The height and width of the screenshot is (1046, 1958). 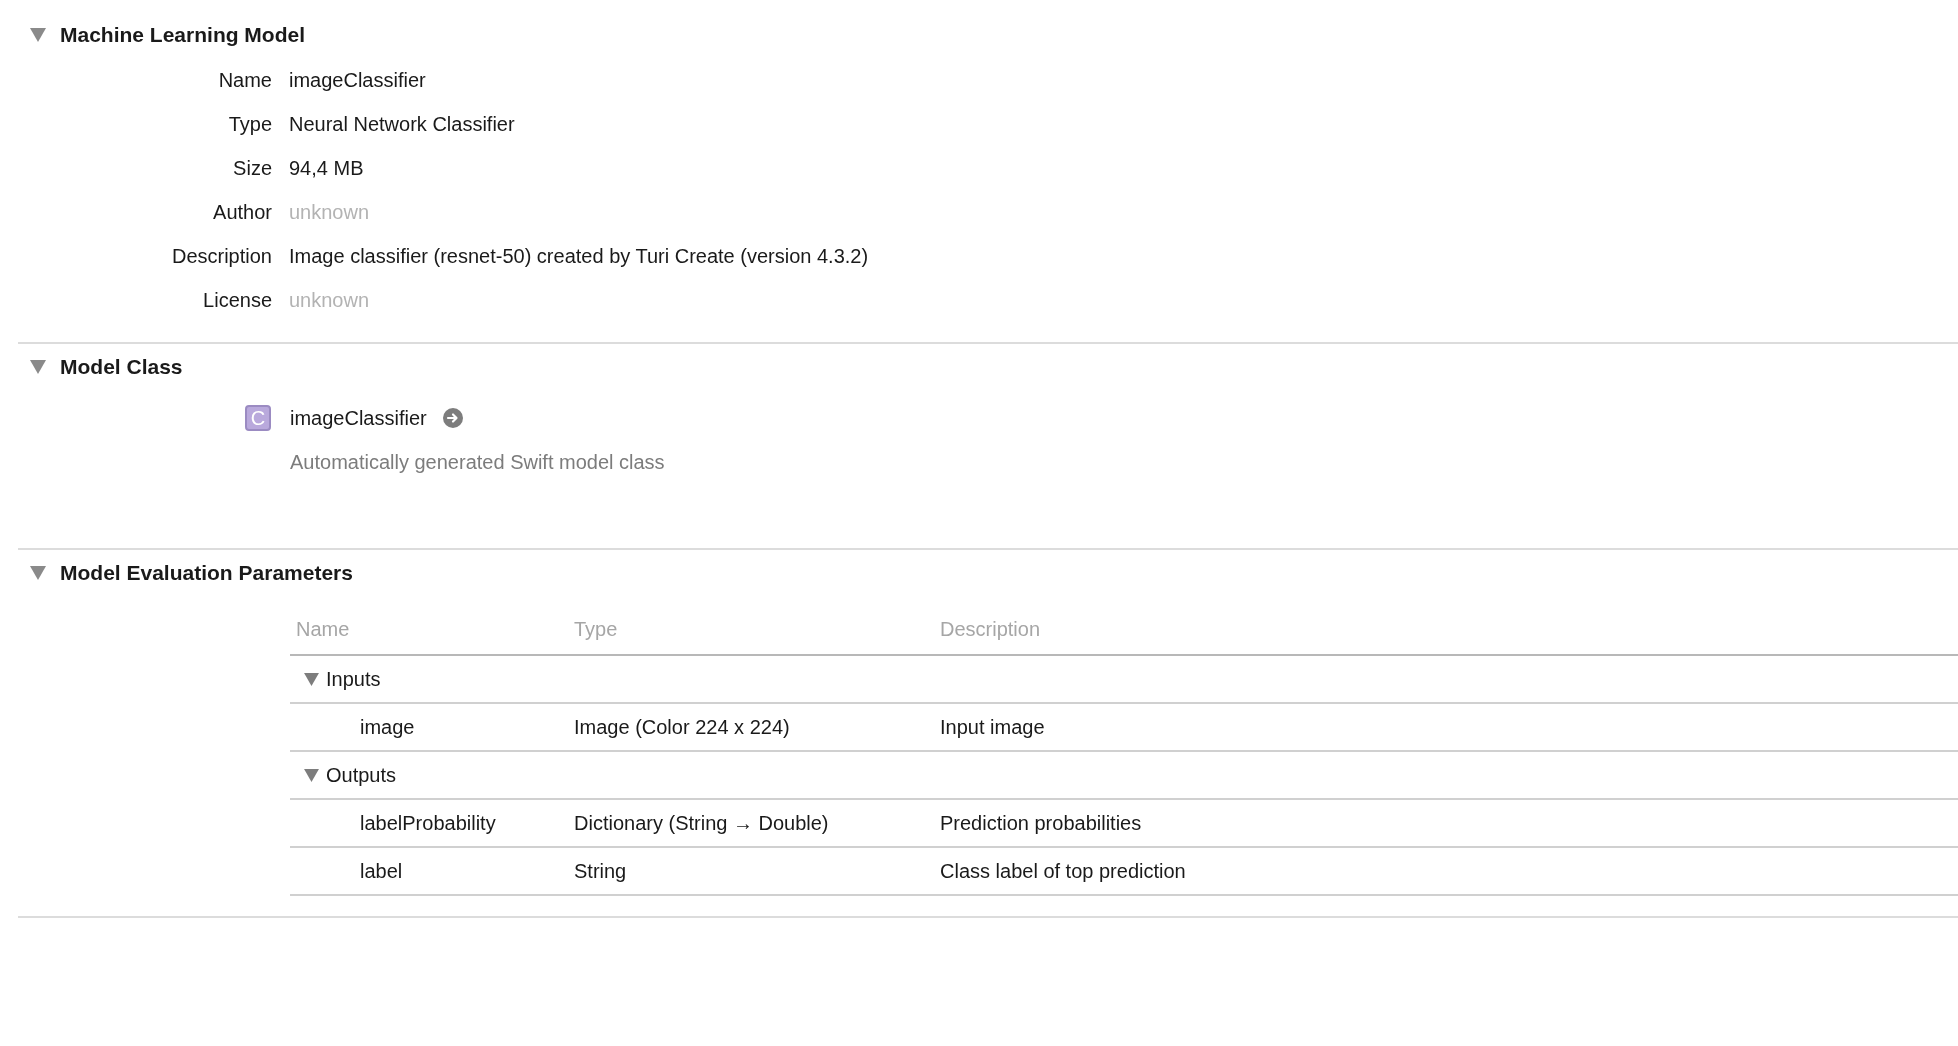 What do you see at coordinates (702, 823) in the screenshot?
I see `table-cell-text: Dictionary (String → Double)` at bounding box center [702, 823].